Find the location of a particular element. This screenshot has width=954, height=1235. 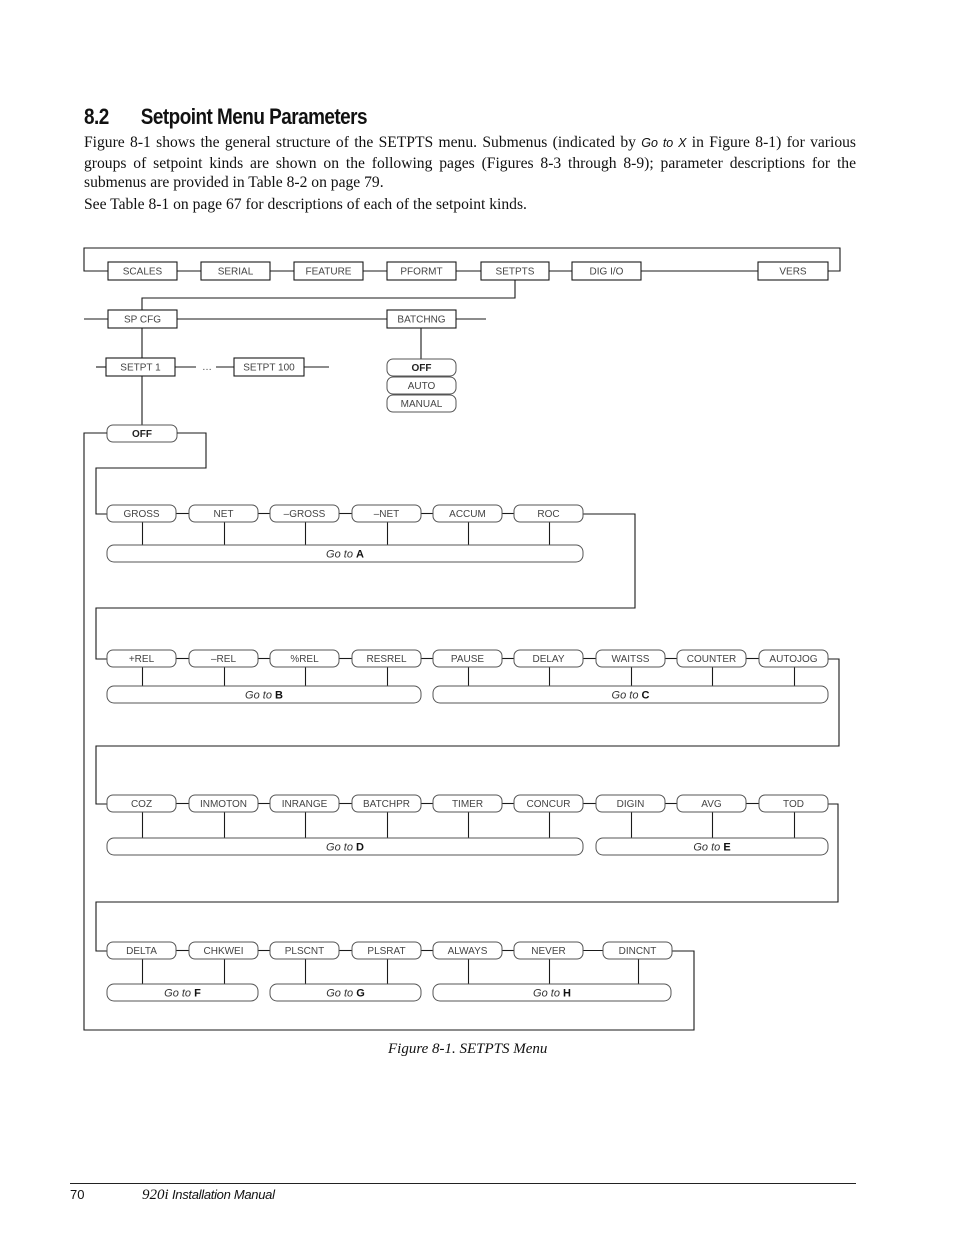

menu-node-serial: SERIAL is located at coordinates (235, 271).